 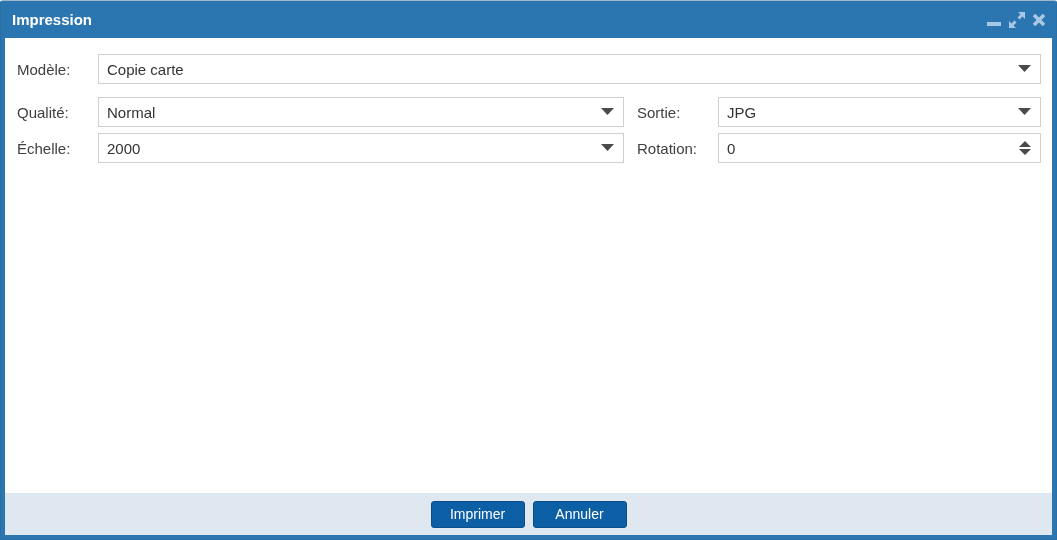 What do you see at coordinates (579, 514) in the screenshot?
I see `dialog-button: Annuler` at bounding box center [579, 514].